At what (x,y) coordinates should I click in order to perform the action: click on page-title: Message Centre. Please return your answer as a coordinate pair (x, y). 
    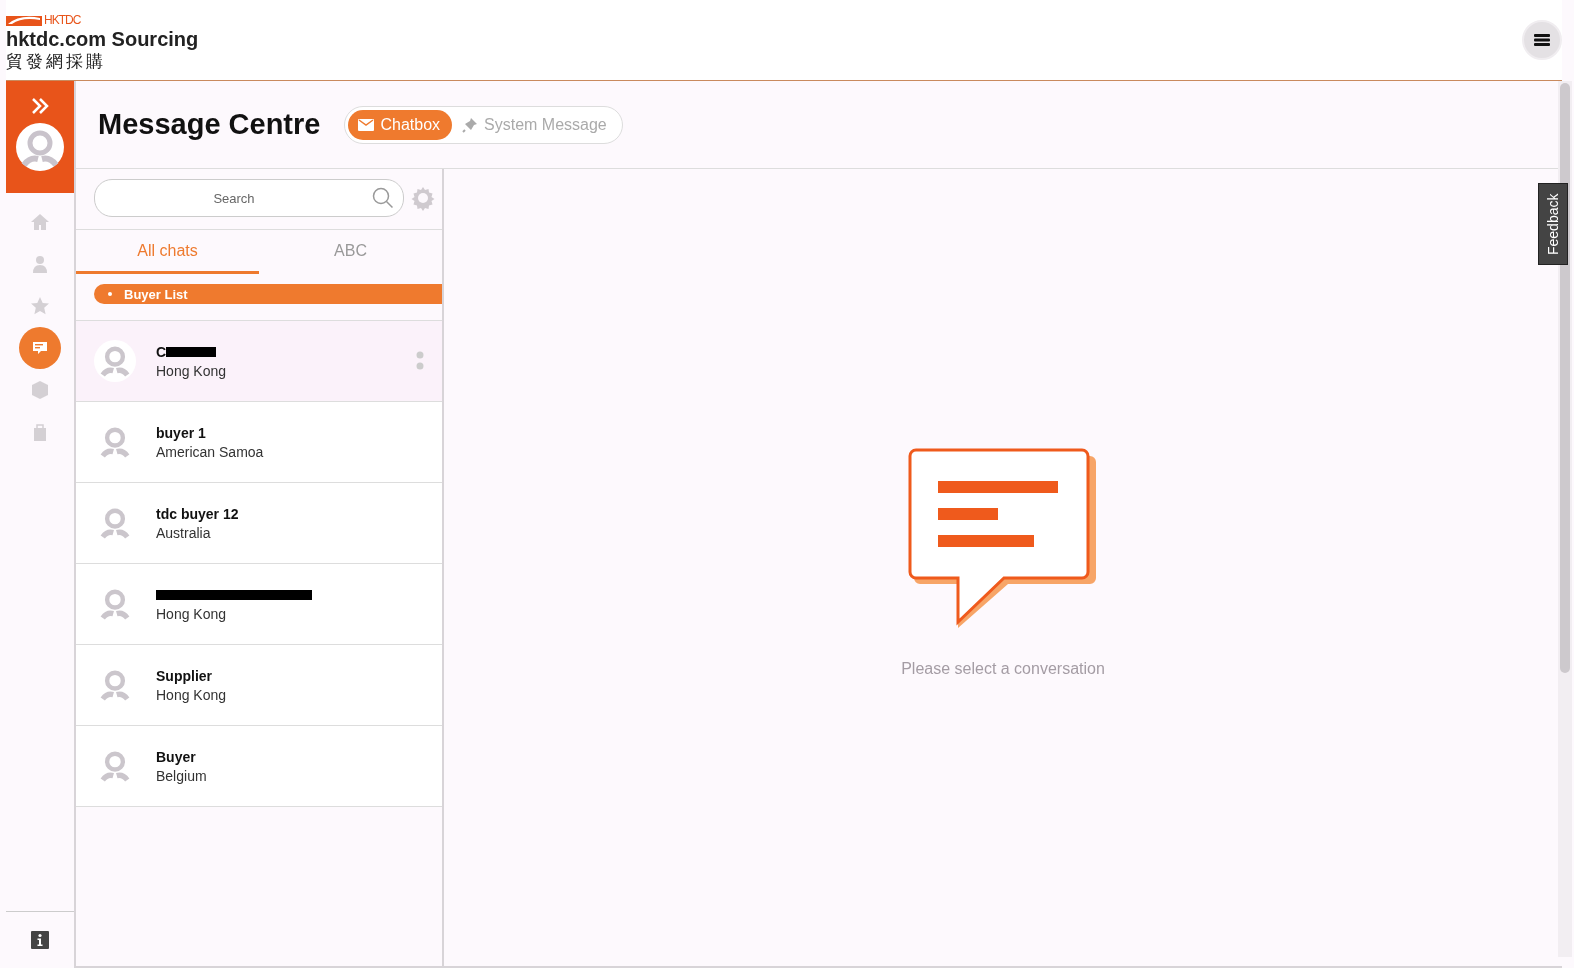
    Looking at the image, I should click on (209, 124).